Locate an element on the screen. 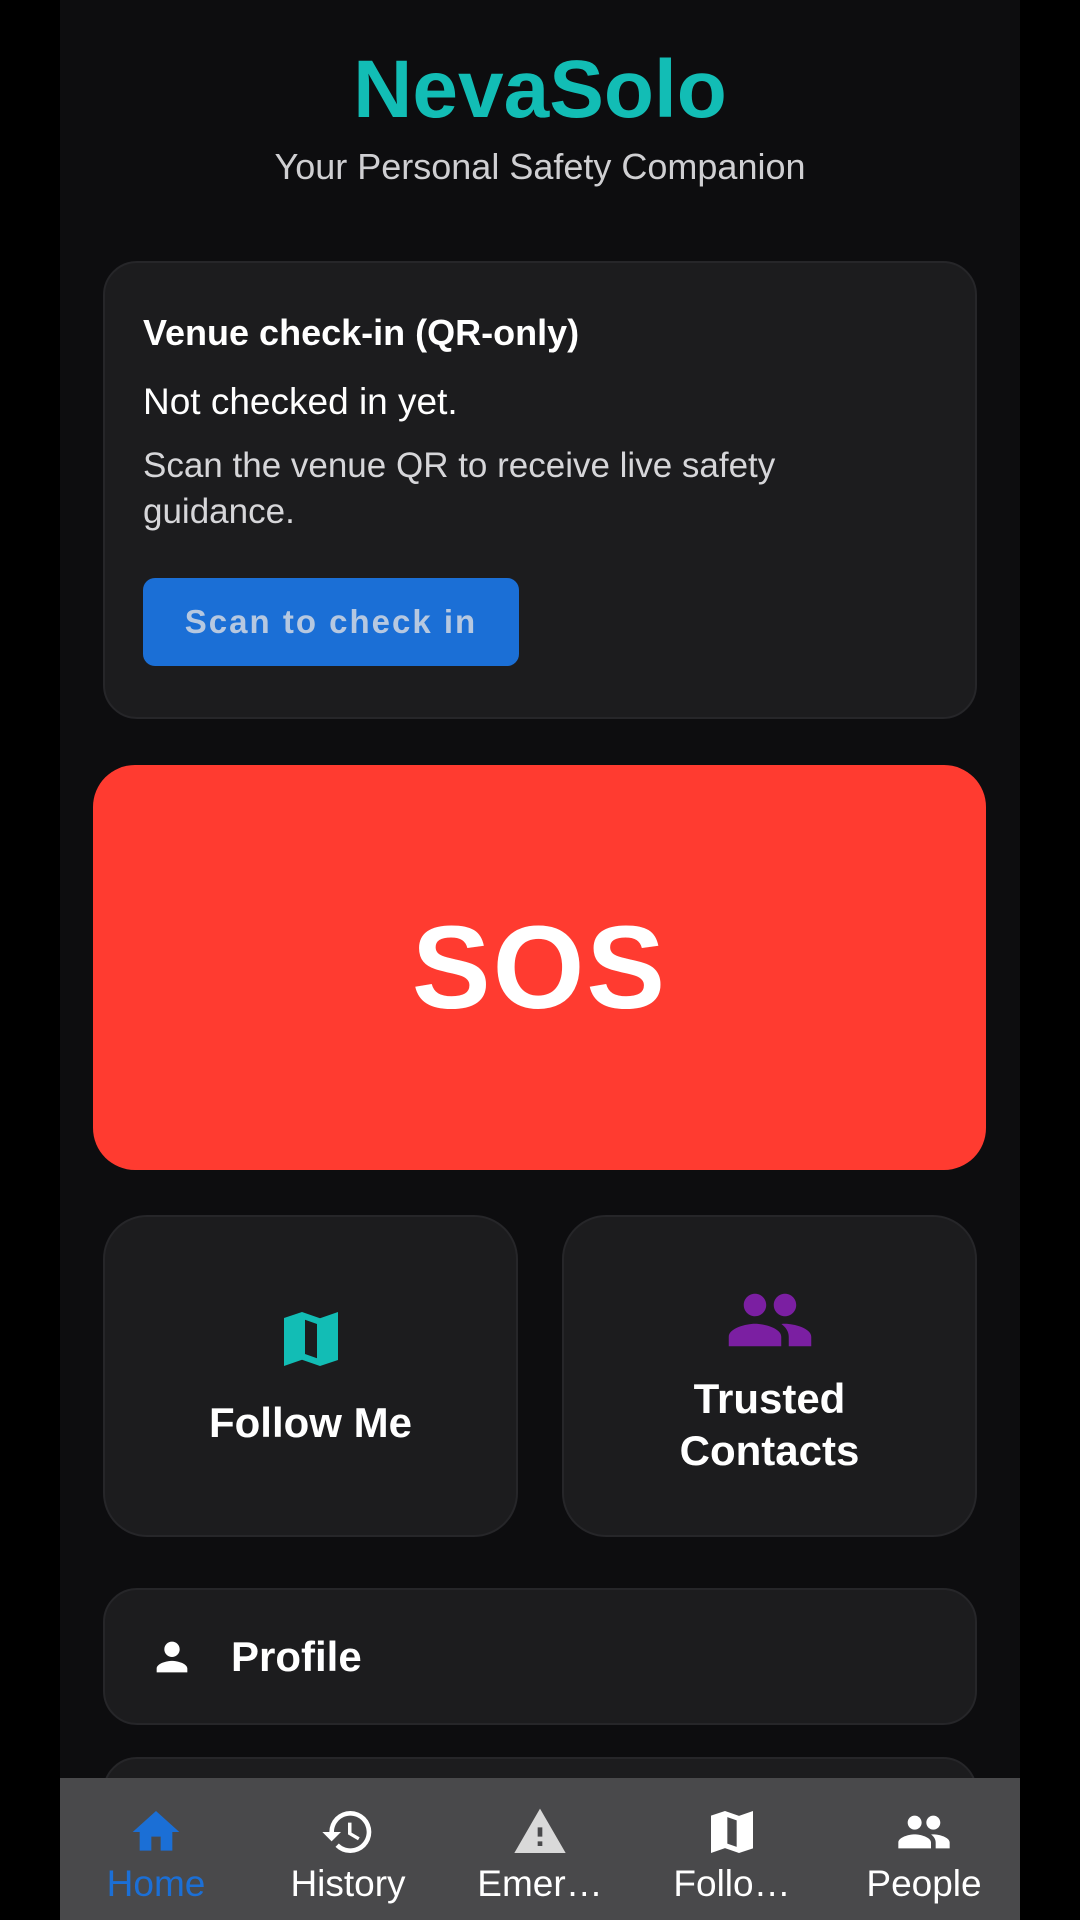 Image resolution: width=1080 pixels, height=1920 pixels. profile-label: Profile is located at coordinates (296, 1656).